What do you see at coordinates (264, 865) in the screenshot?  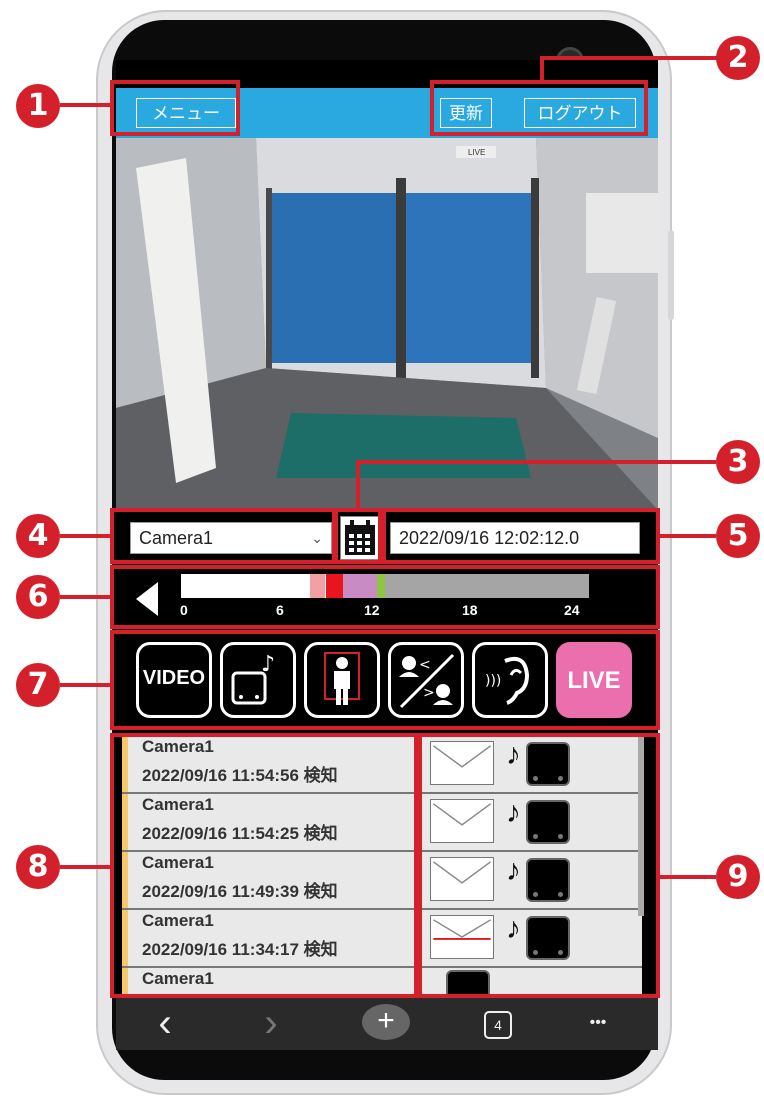 I see `annotation-box-event-list` at bounding box center [264, 865].